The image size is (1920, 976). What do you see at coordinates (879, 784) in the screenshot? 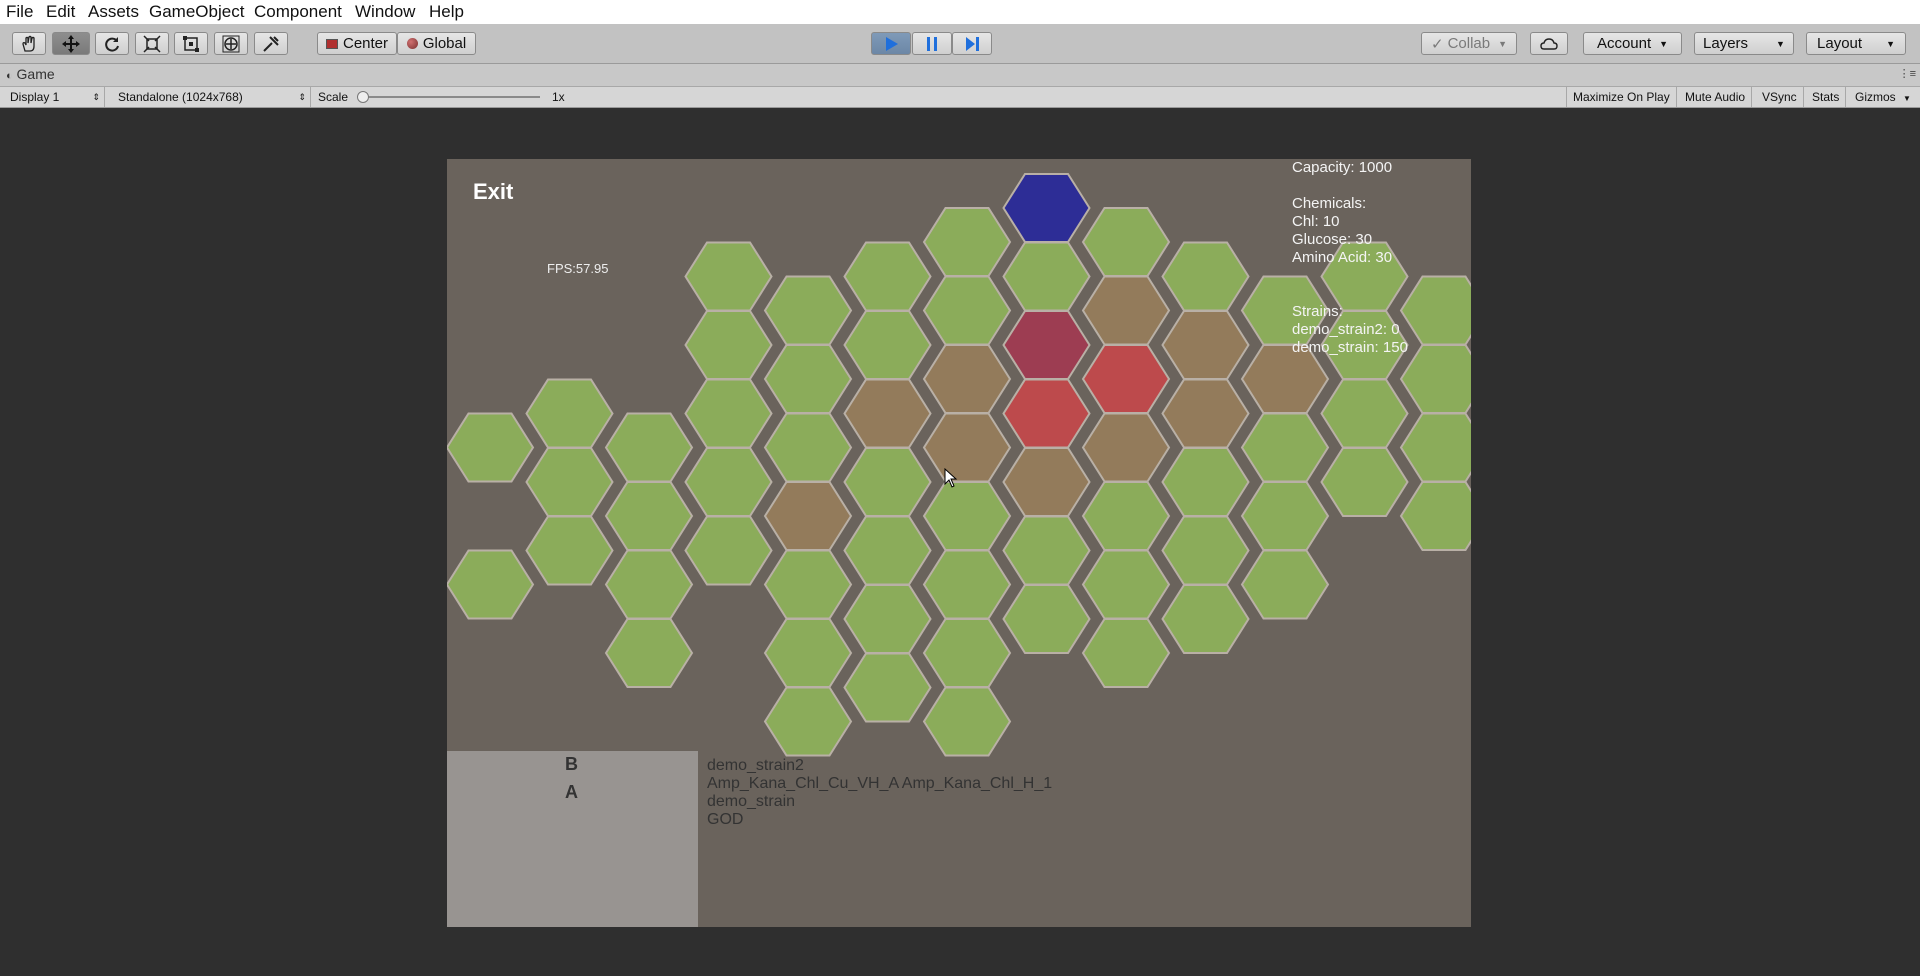
I see `strain-list-item: Amp_Kana_Chl_Cu_VH_A Amp_Kana_Chl_H_1` at bounding box center [879, 784].